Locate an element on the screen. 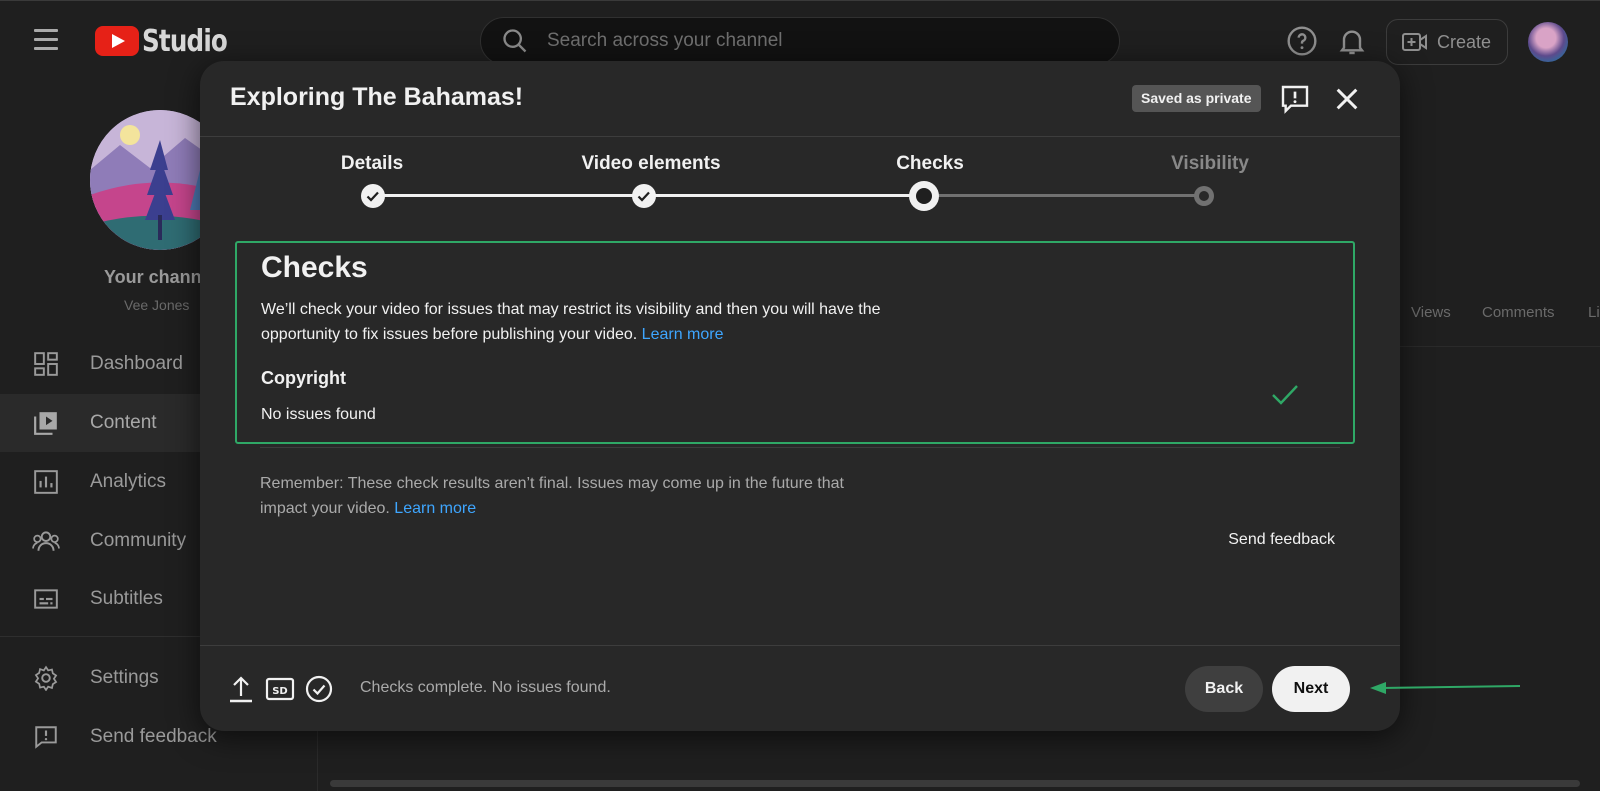 The height and width of the screenshot is (791, 1600). step-visibility-label: Visibility is located at coordinates (1210, 164).